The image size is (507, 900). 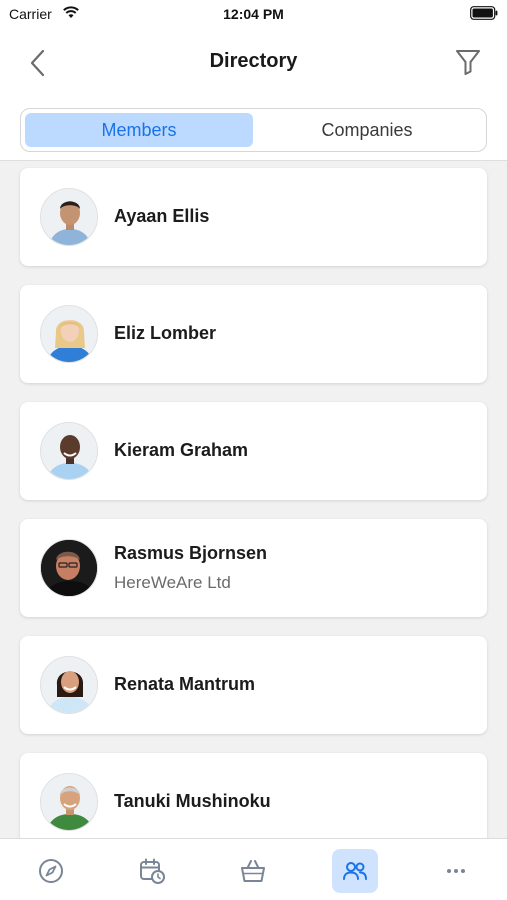 I want to click on people-icon, so click(x=355, y=871).